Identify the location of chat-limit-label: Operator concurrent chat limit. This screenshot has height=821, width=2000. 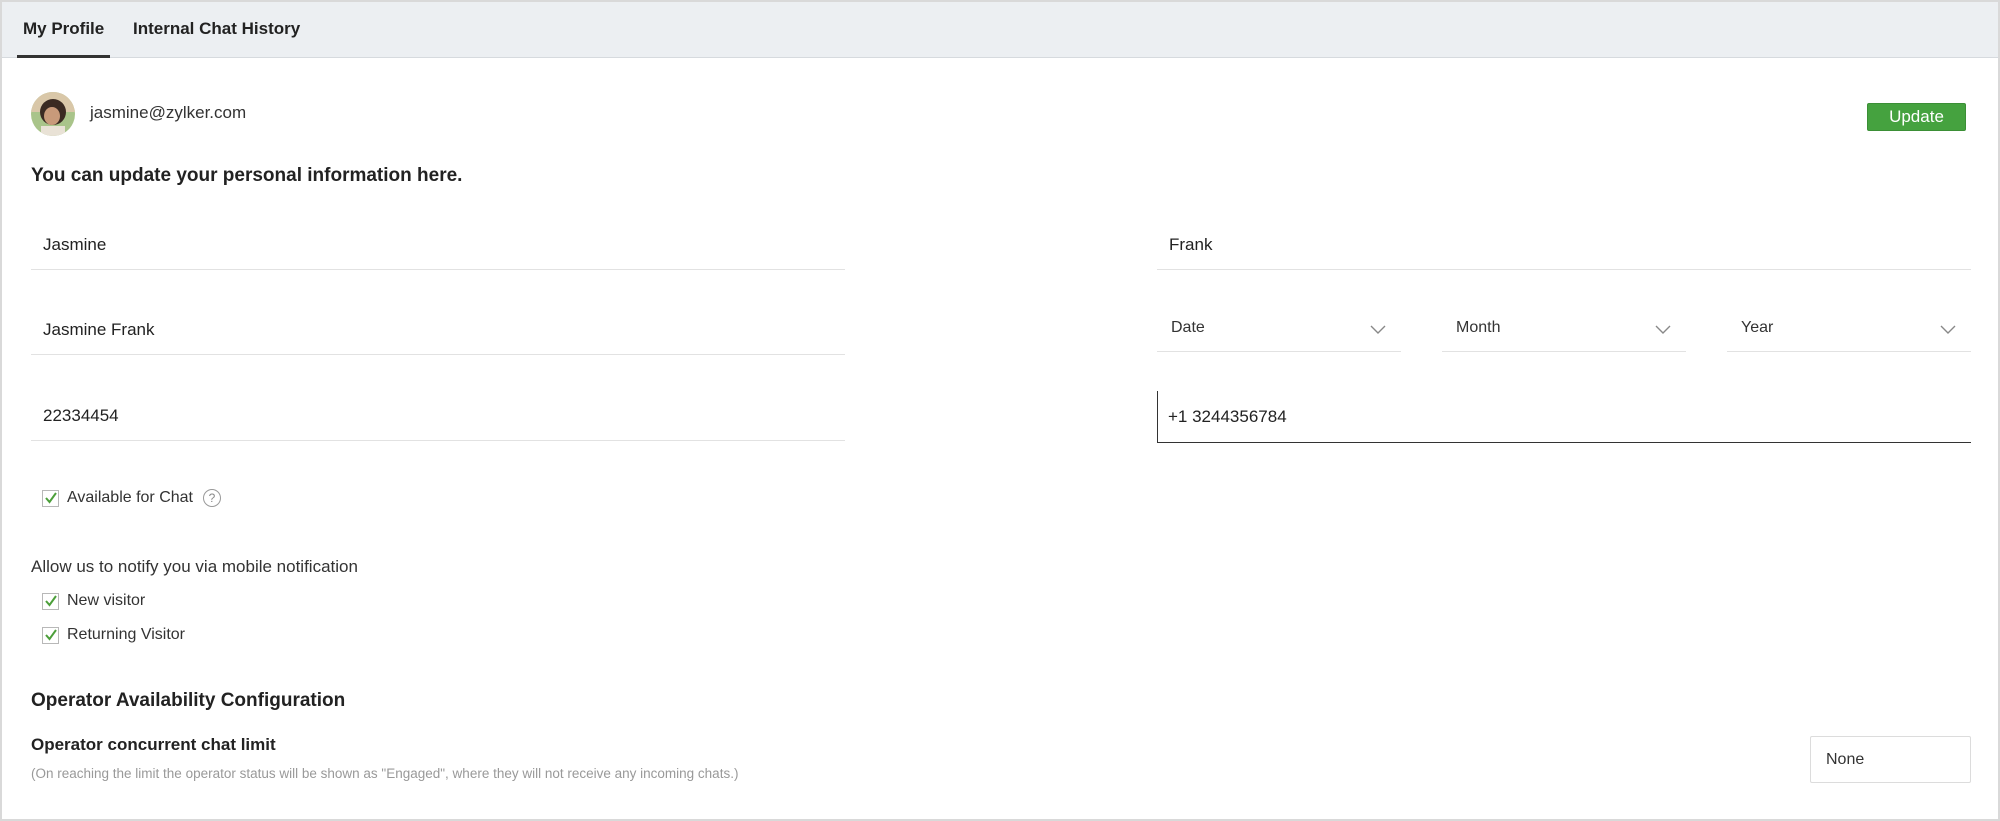
(153, 744).